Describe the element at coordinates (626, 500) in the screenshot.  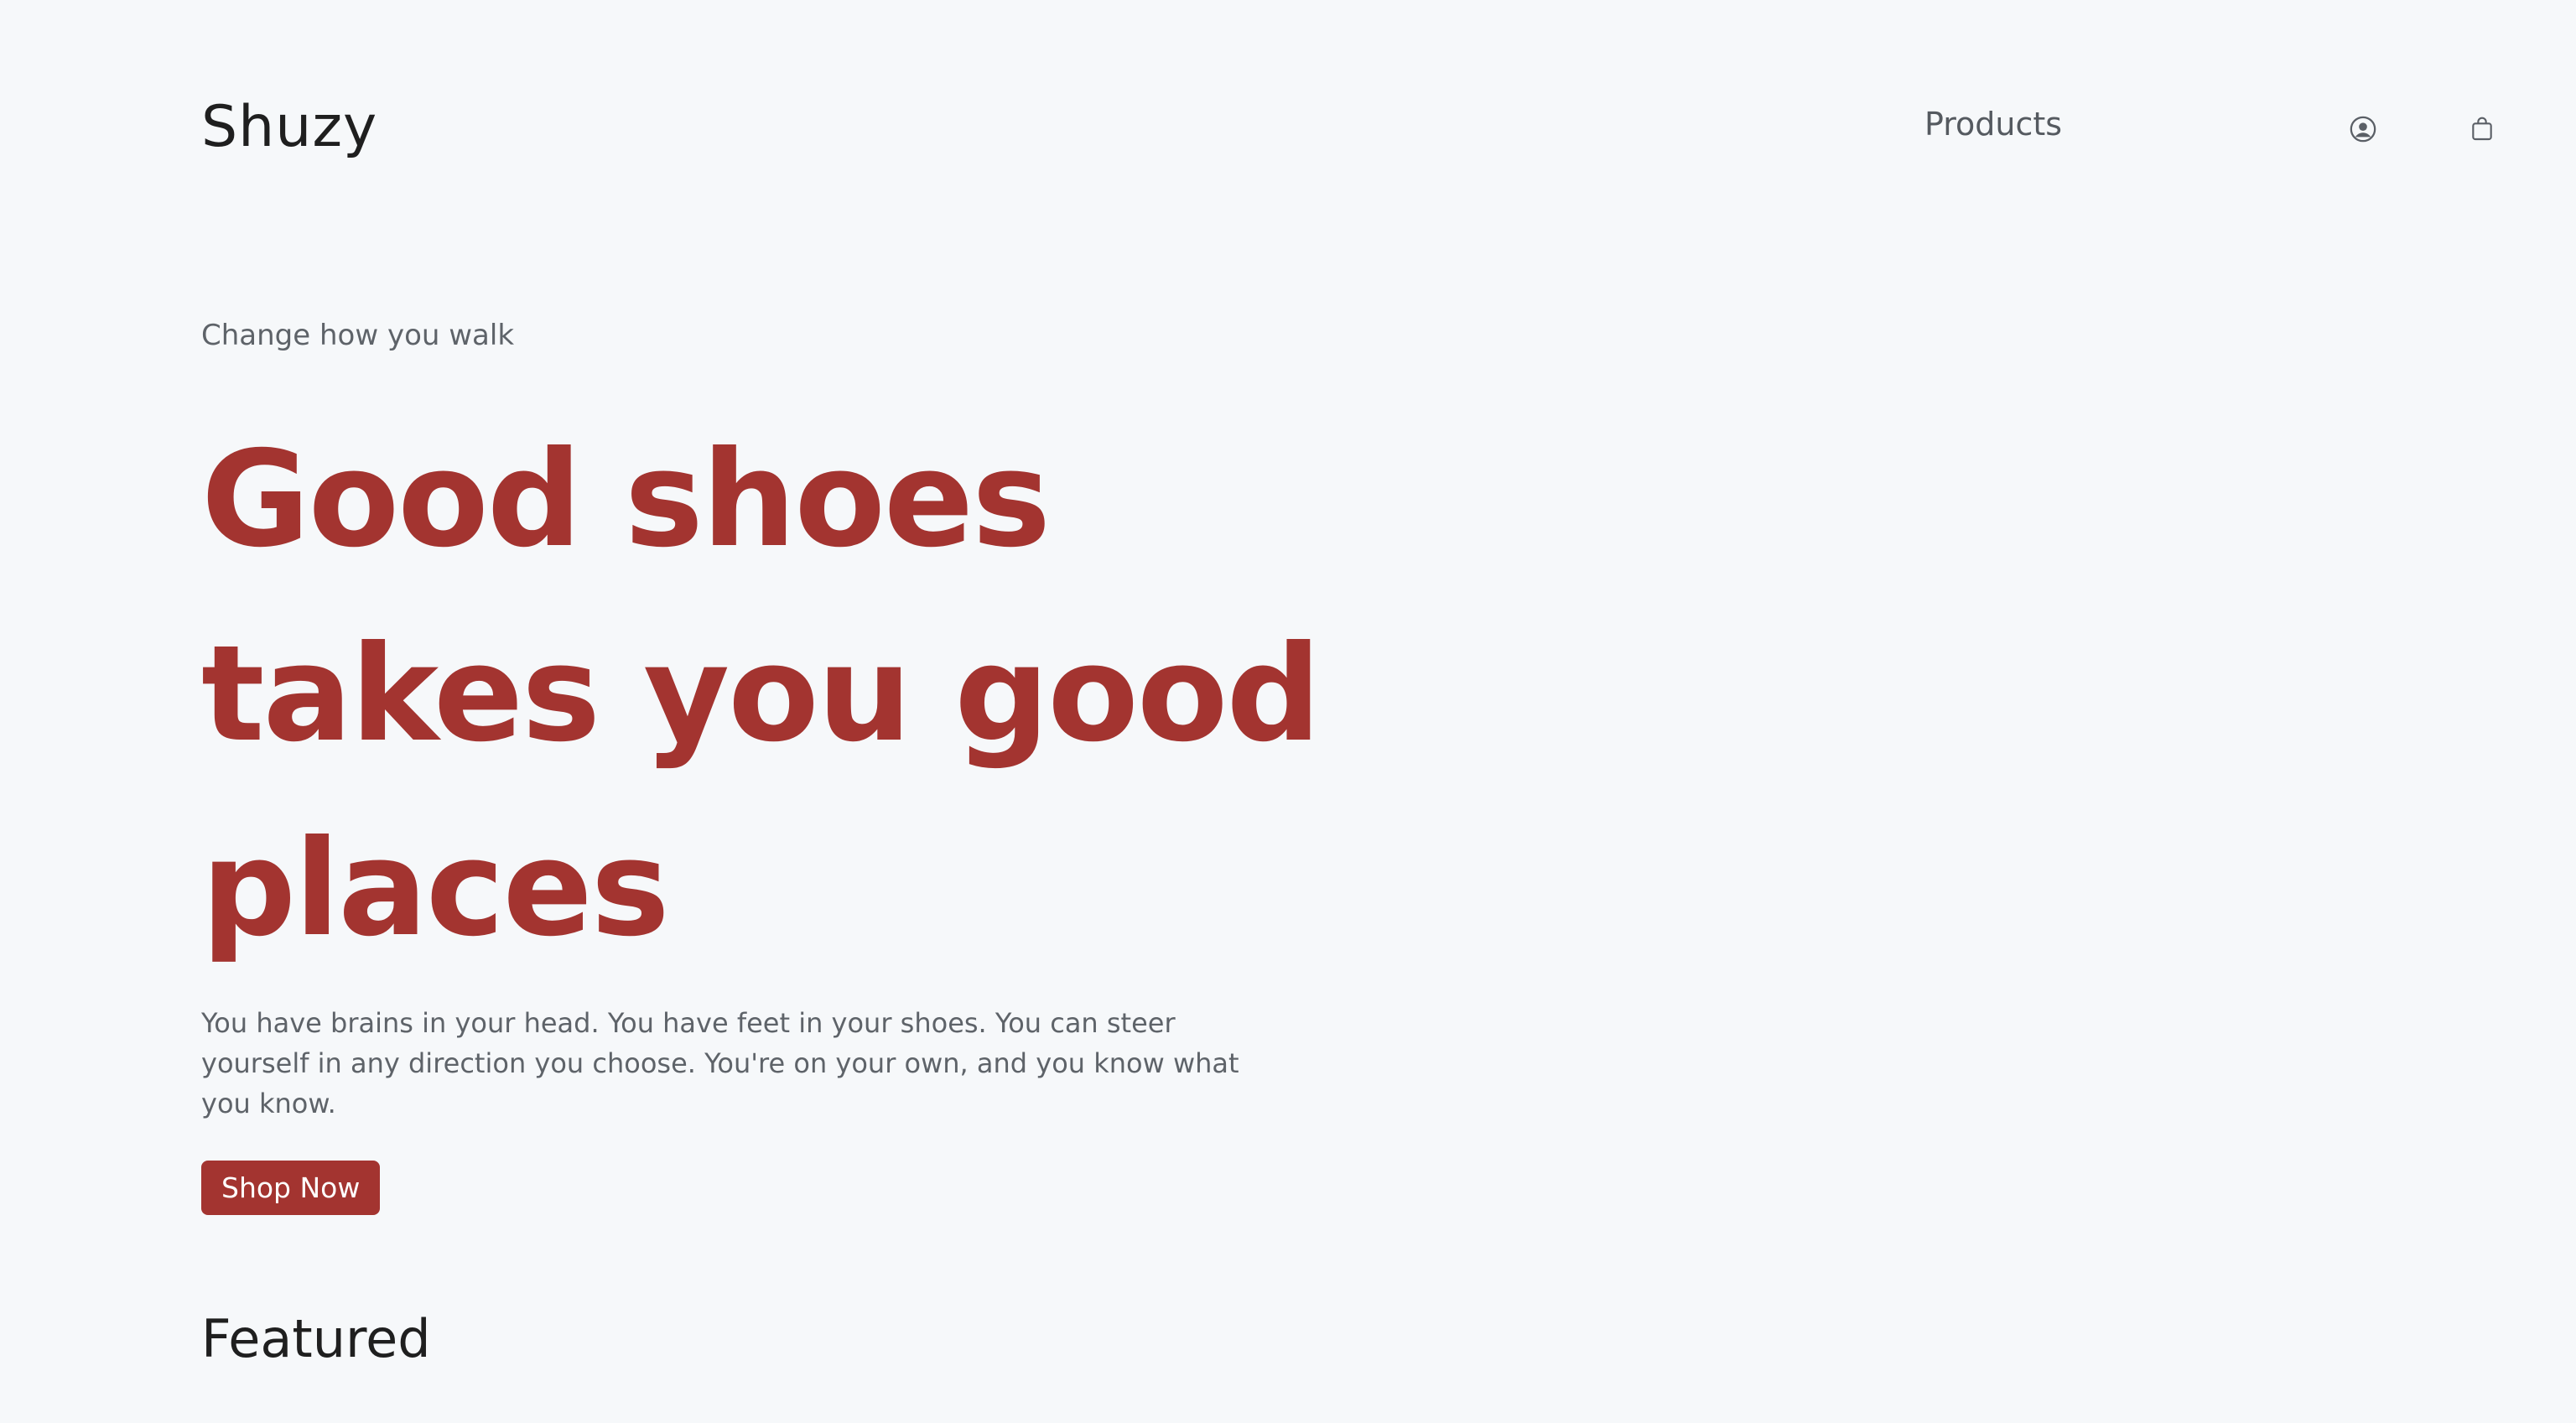
I see `headline-line: Good shoes` at that location.